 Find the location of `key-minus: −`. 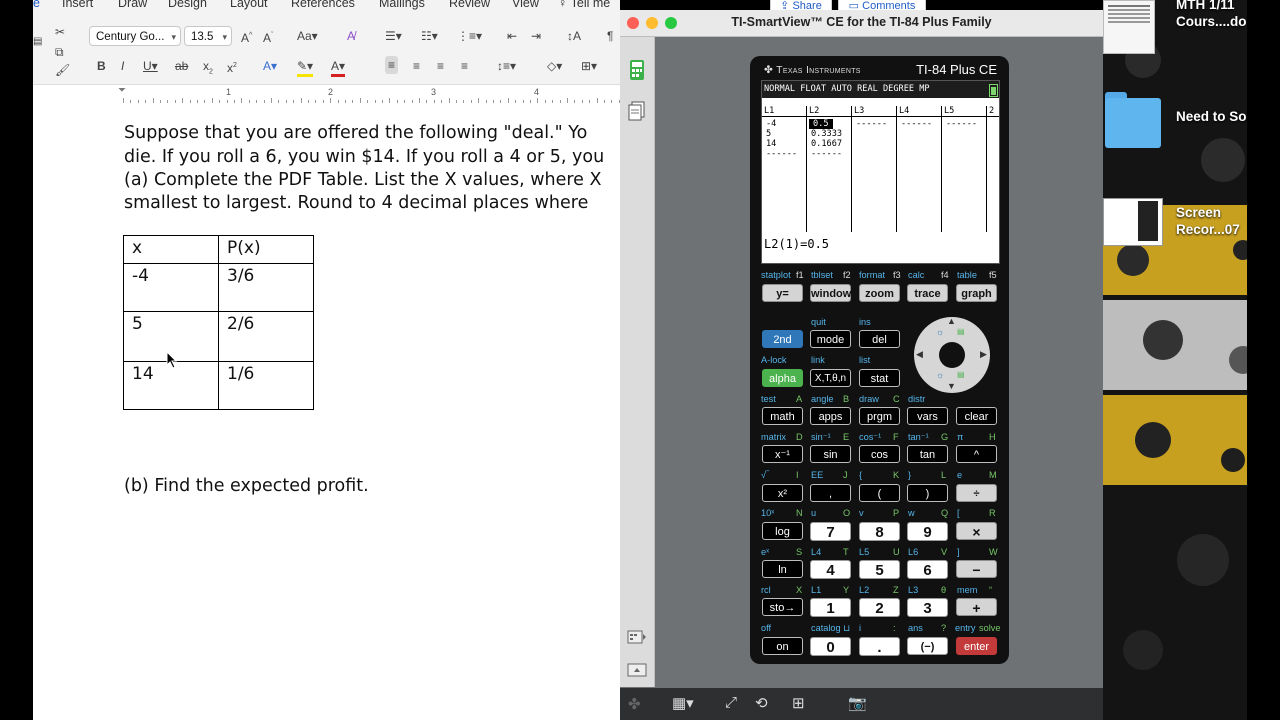

key-minus: − is located at coordinates (976, 569).